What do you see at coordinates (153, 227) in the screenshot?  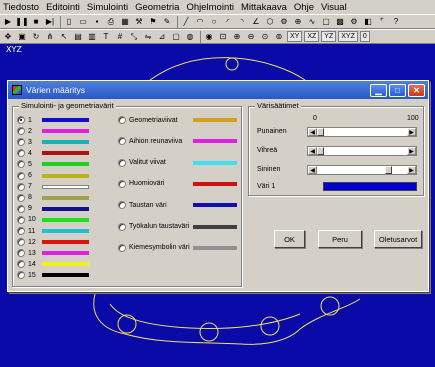 I see `named-color-row: Työkalun taustaväri` at bounding box center [153, 227].